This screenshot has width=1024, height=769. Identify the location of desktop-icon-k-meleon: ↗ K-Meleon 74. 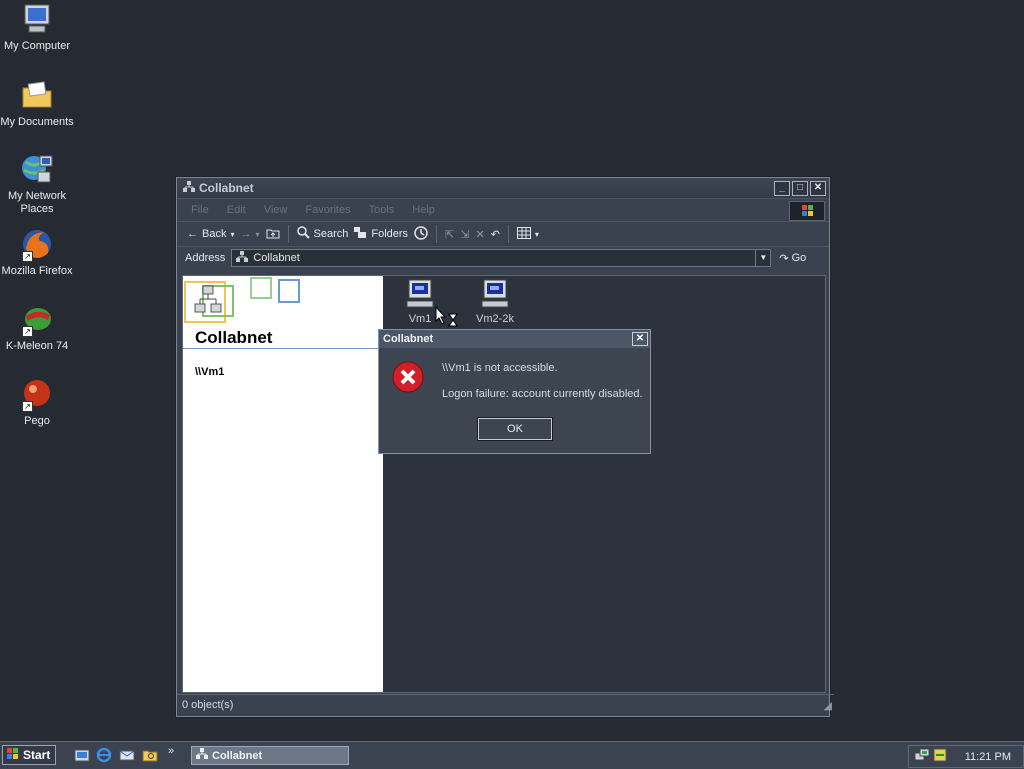
(37, 327).